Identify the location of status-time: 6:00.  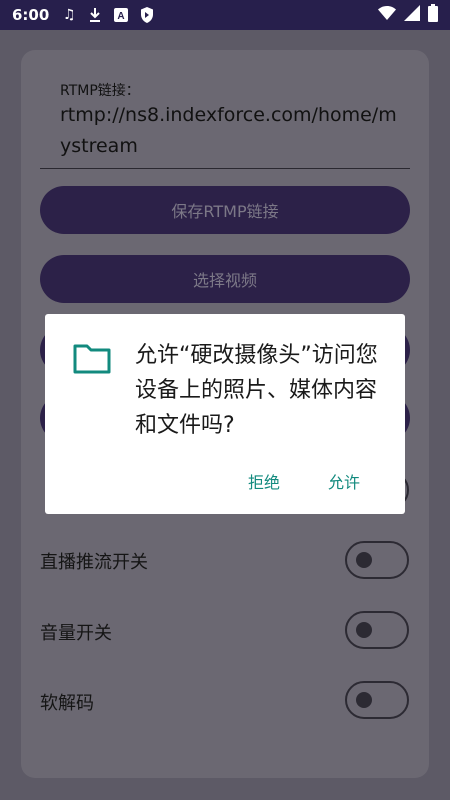
(31, 15).